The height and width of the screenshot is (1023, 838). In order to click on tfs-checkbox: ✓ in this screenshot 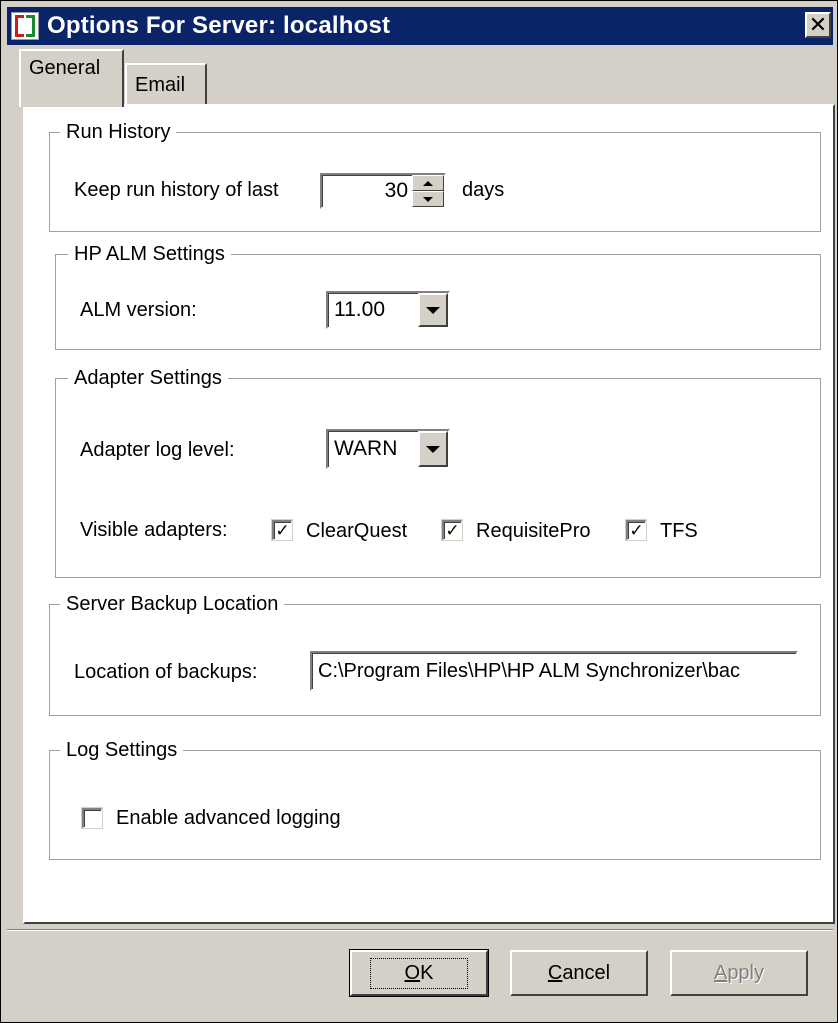, I will do `click(636, 530)`.